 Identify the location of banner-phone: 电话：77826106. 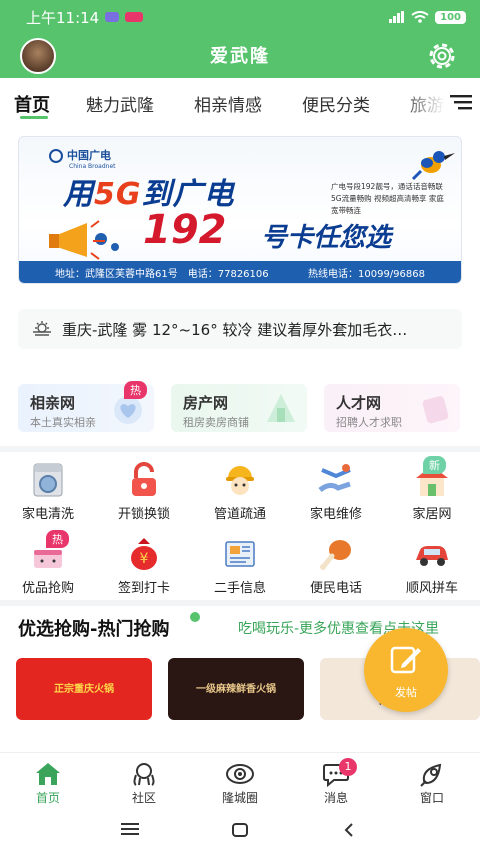
(228, 274).